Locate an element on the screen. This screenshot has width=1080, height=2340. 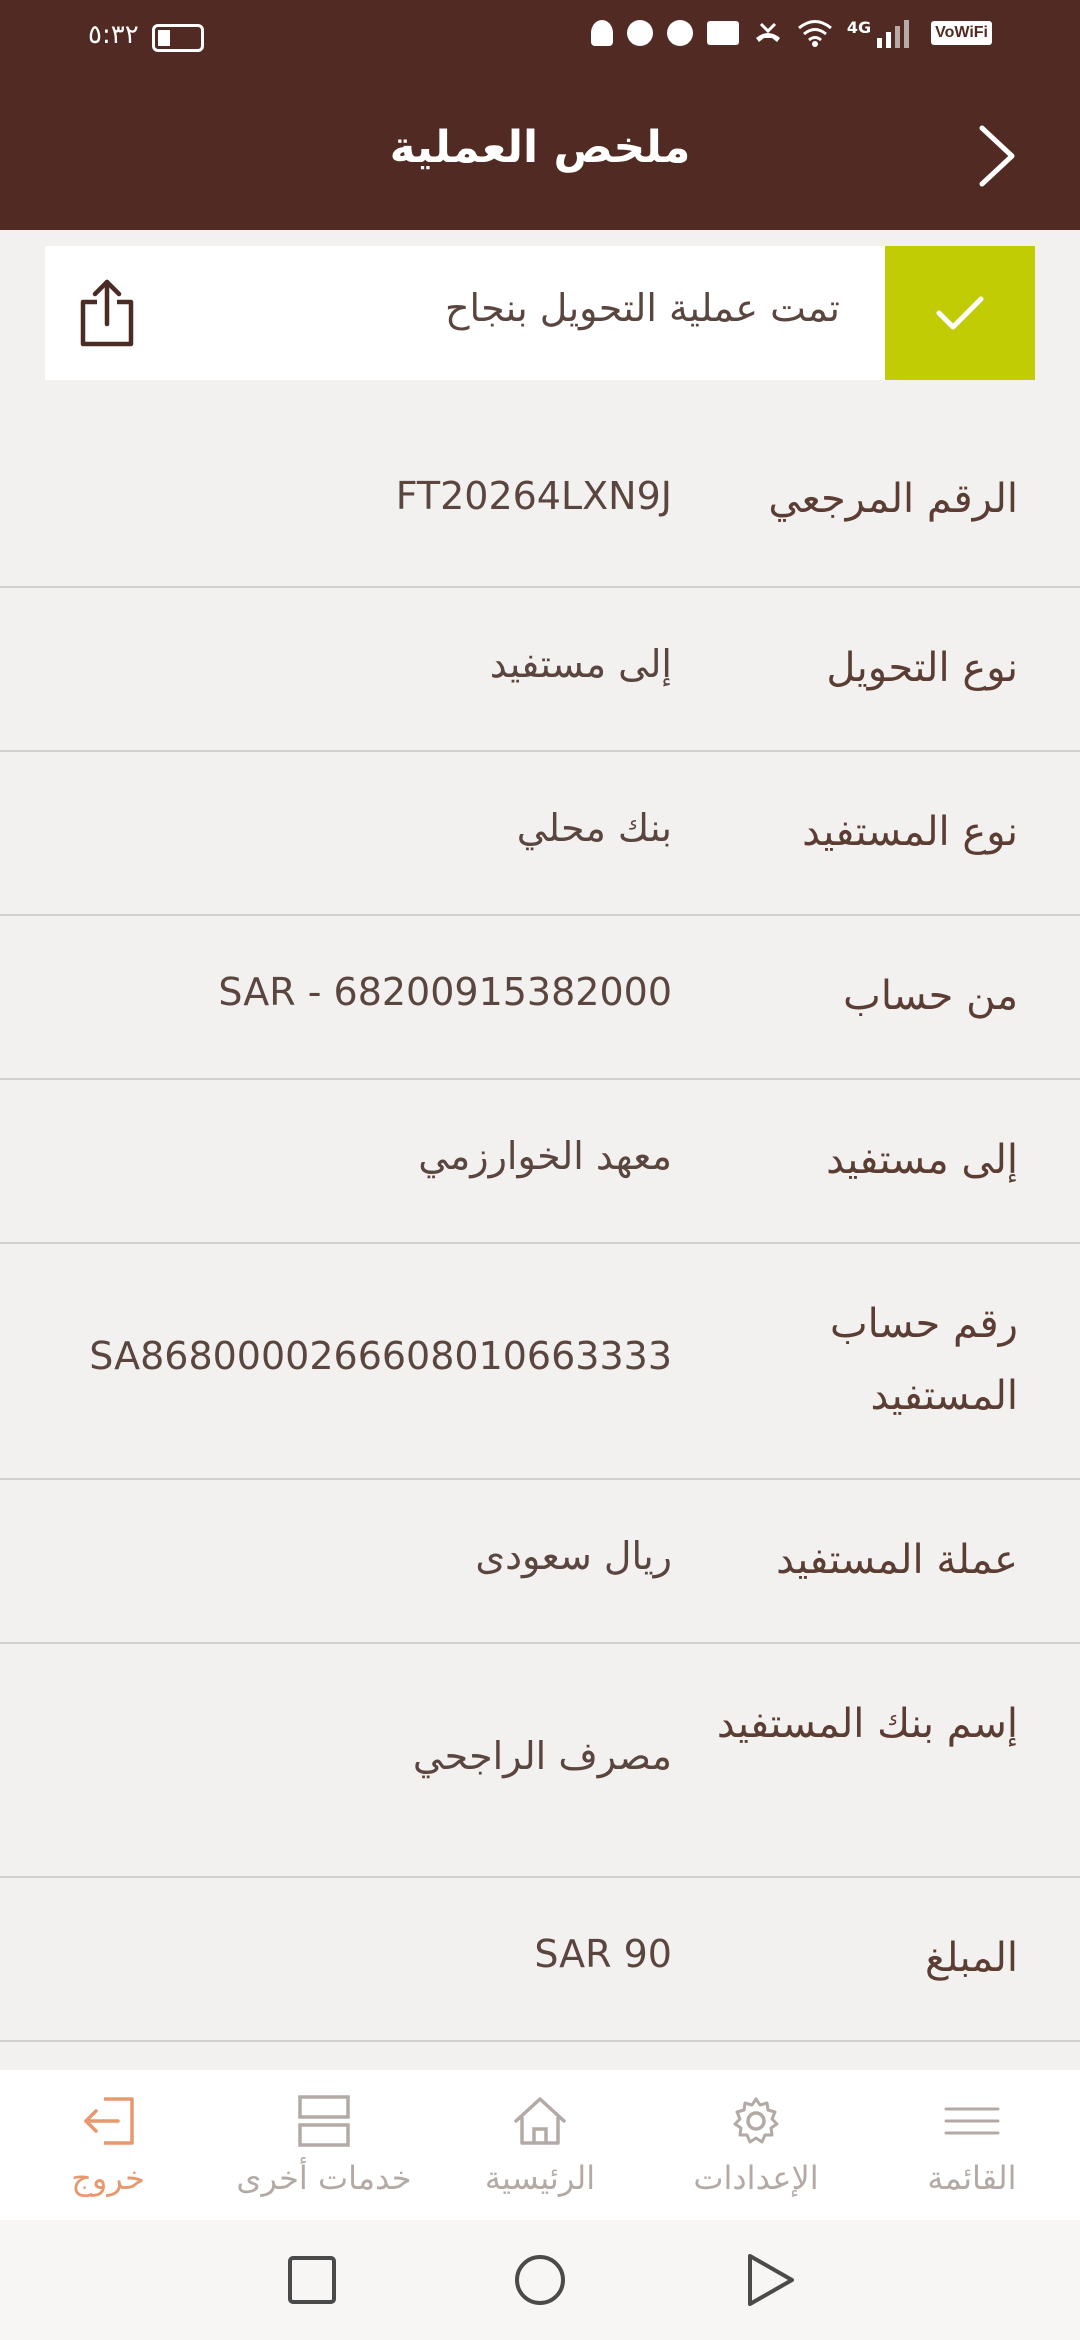
row-label: من حساب is located at coordinates (930, 996).